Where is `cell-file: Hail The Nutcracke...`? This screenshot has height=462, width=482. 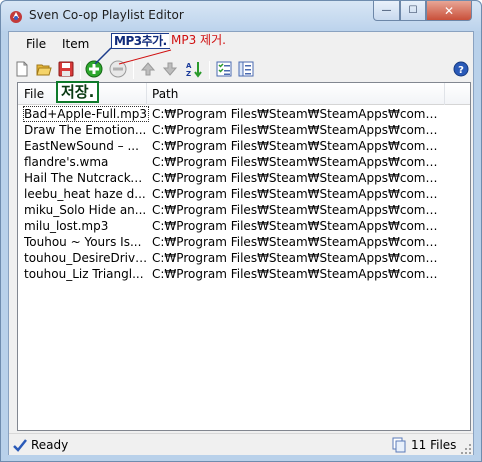 cell-file: Hail The Nutcracke... is located at coordinates (86, 178).